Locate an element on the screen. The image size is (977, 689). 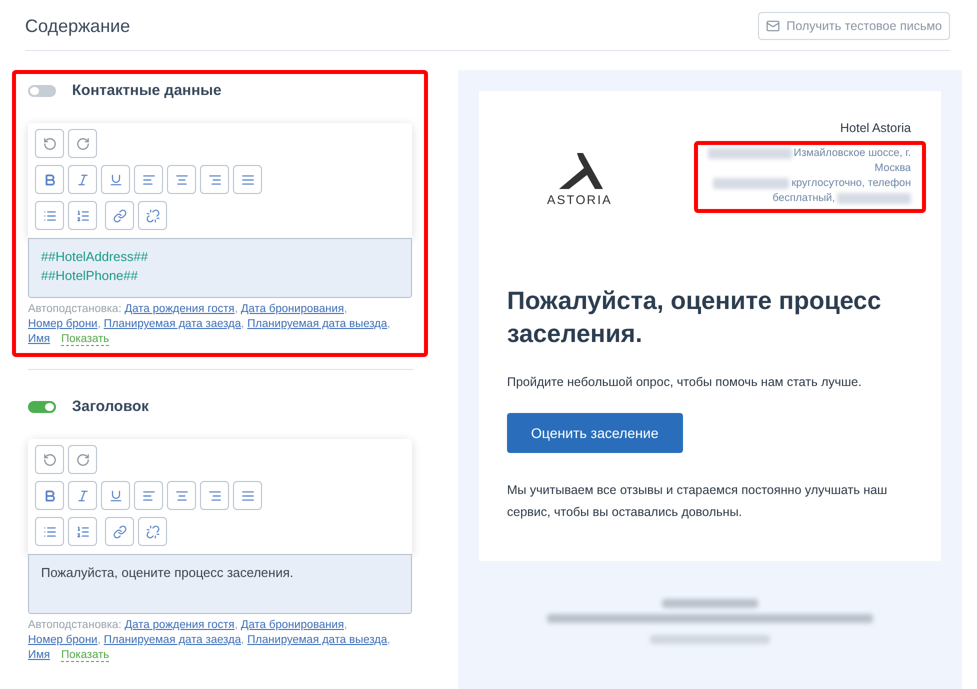
contact-text: бесплатный, is located at coordinates (803, 198).